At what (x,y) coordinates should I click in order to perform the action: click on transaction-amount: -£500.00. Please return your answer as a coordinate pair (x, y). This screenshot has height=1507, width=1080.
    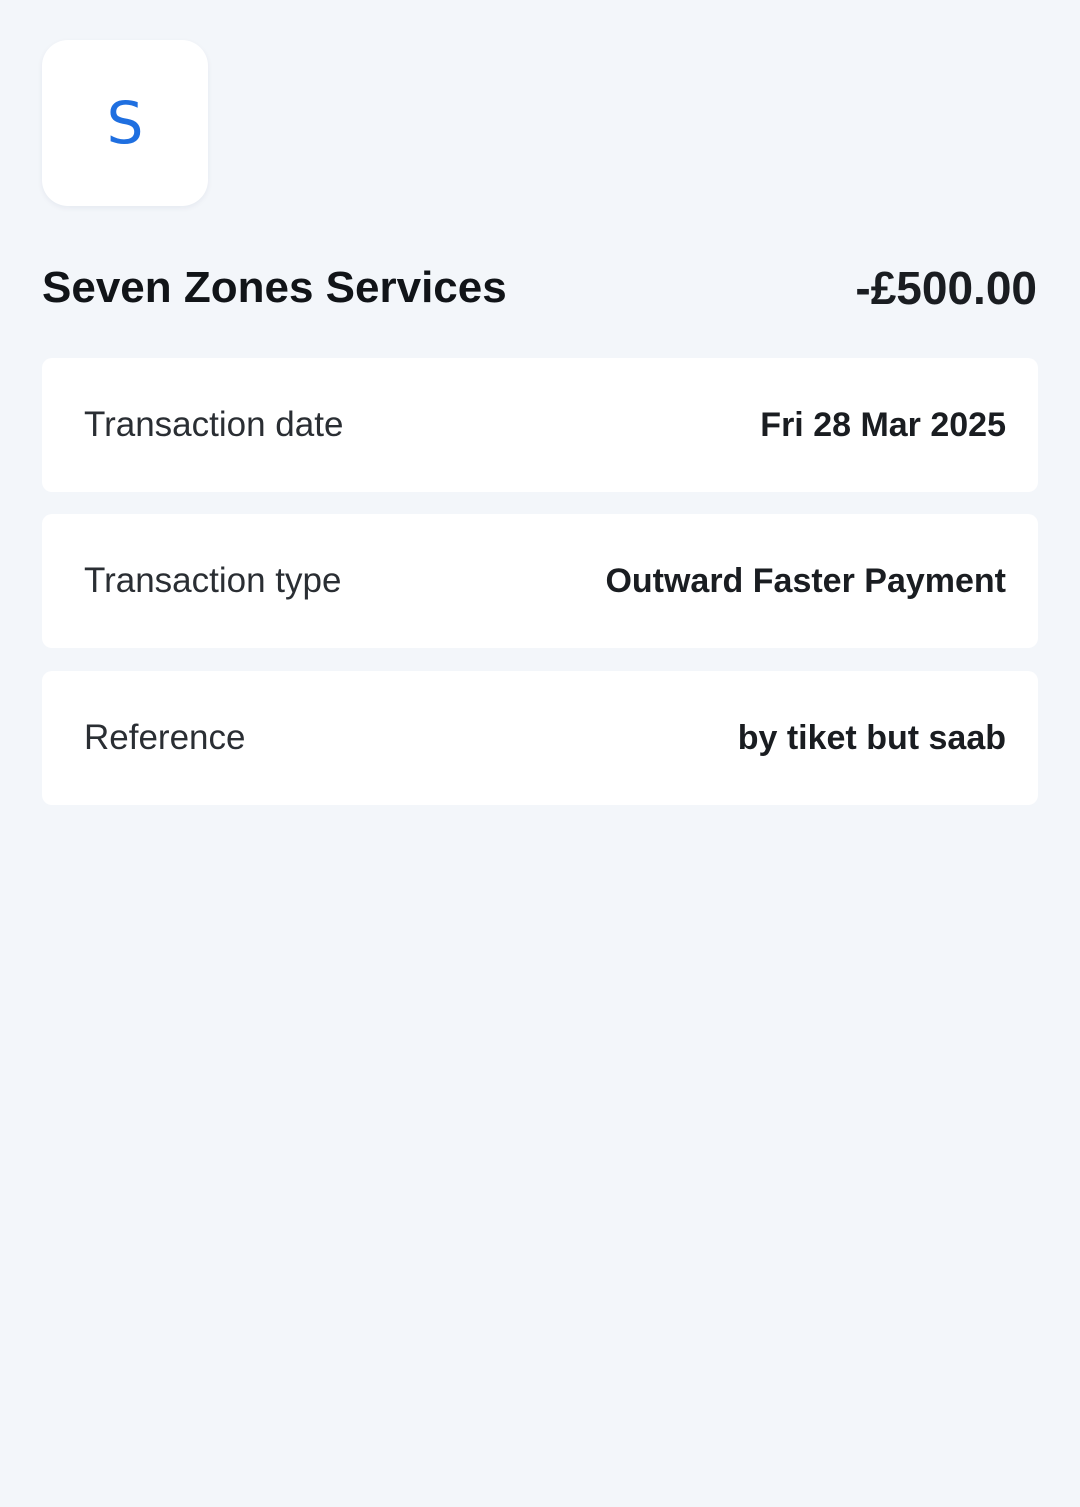
    Looking at the image, I should click on (946, 288).